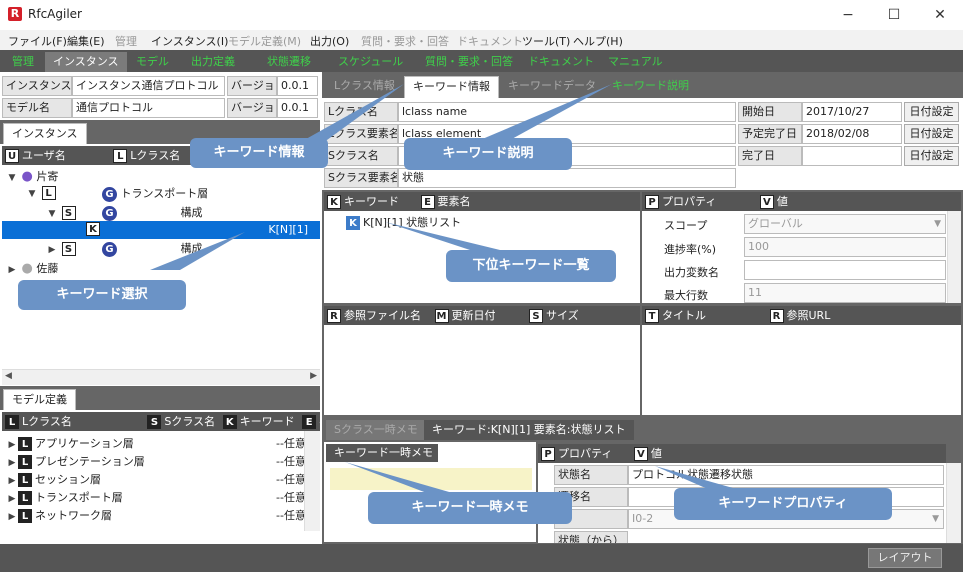  What do you see at coordinates (102, 295) in the screenshot?
I see `callout-keyword-select: キーワード選択` at bounding box center [102, 295].